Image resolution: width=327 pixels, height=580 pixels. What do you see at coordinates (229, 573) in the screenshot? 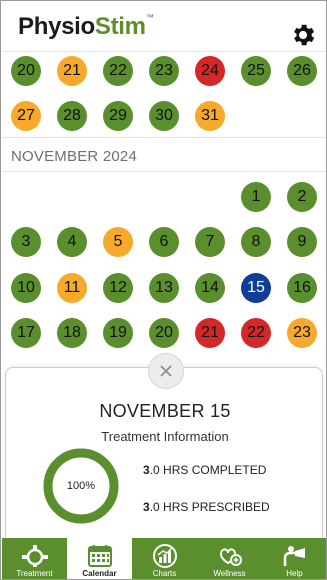
I see `tab-wellness-label: Wellness` at bounding box center [229, 573].